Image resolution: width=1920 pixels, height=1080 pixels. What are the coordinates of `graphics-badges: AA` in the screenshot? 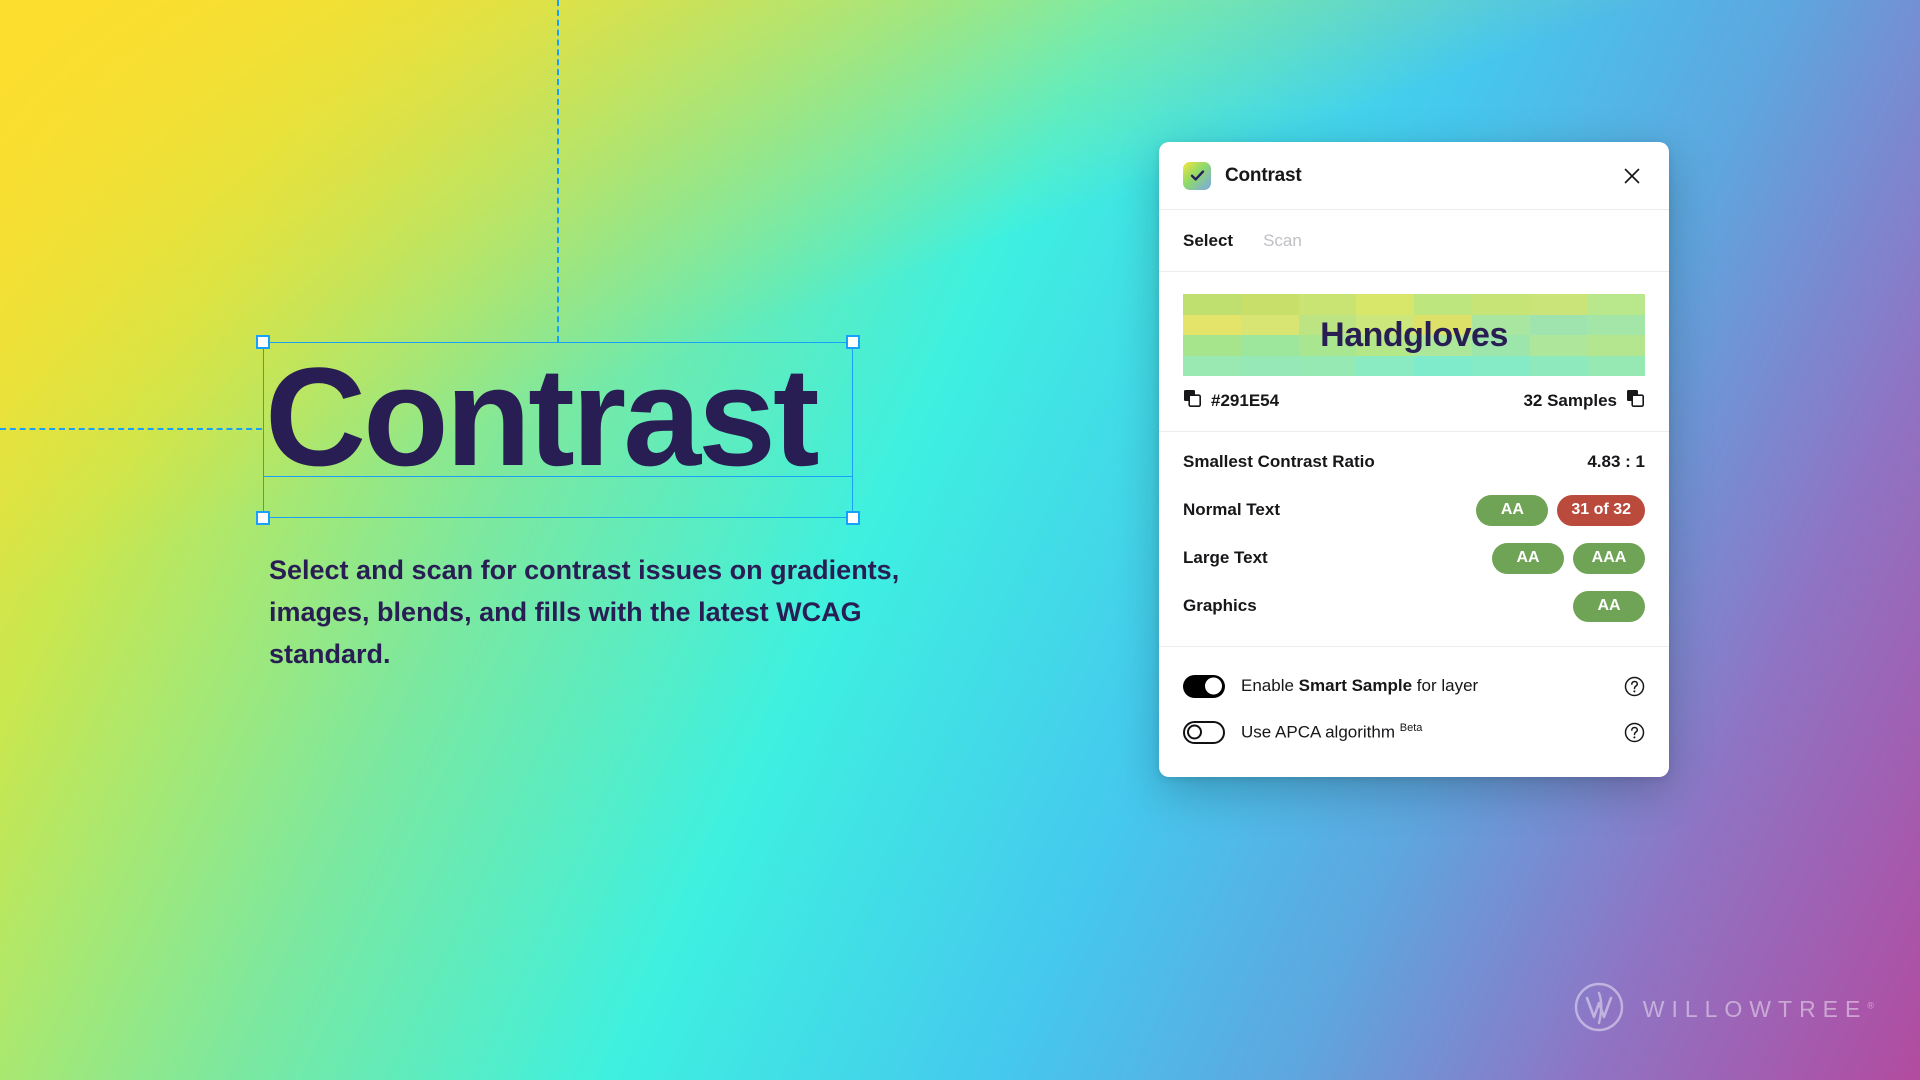 It's located at (1609, 606).